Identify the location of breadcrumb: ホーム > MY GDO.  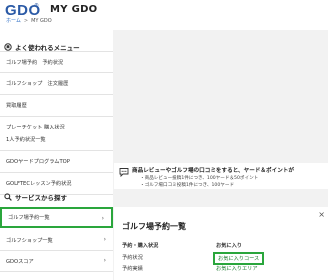
(29, 20).